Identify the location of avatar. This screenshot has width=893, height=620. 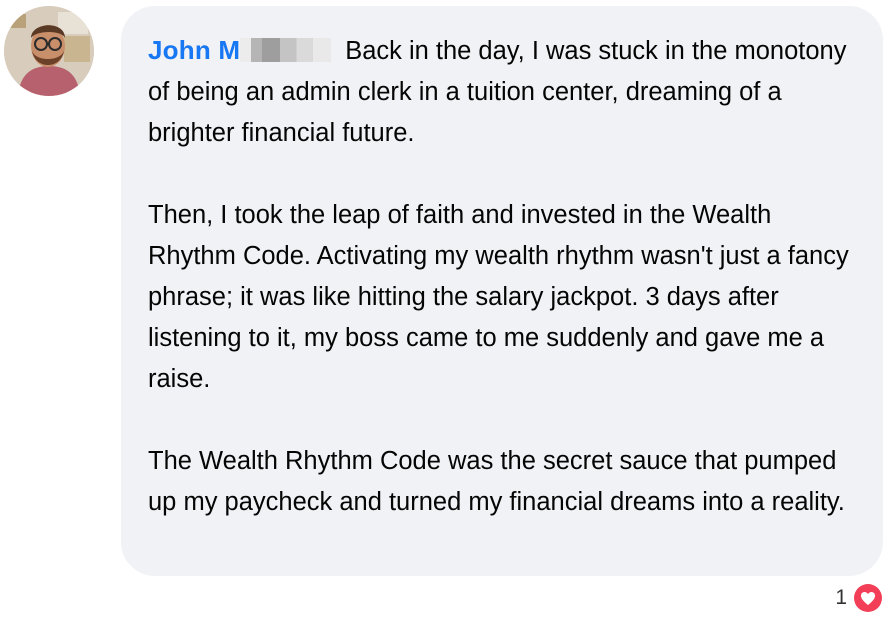
(49, 51).